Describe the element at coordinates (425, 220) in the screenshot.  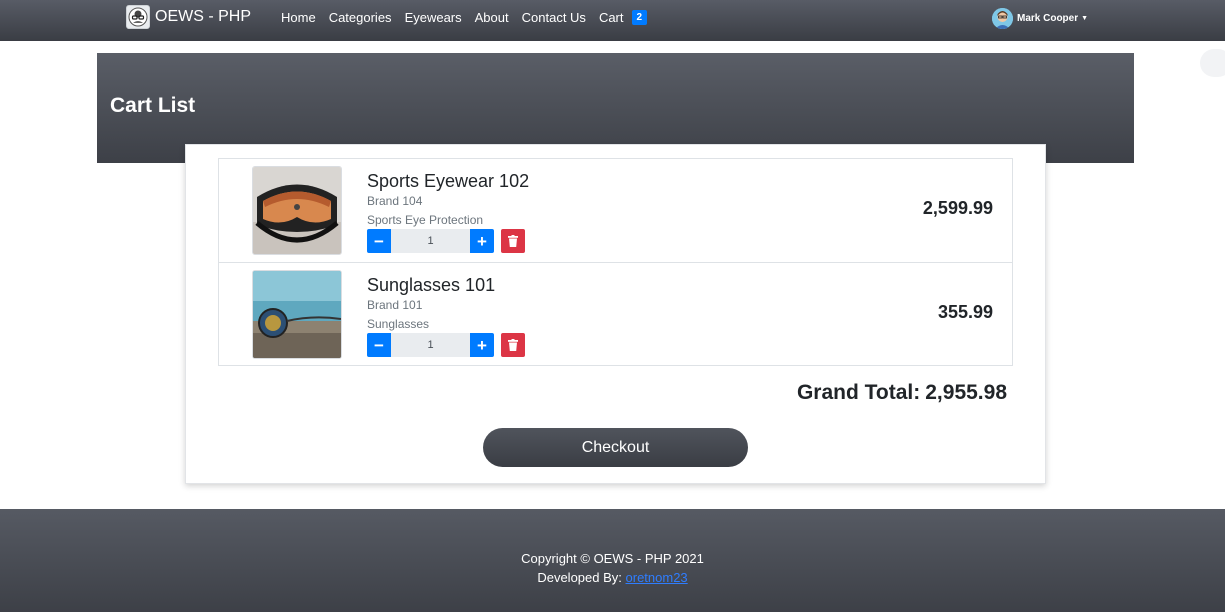
I see `product-category: Sports Eye Protection` at that location.